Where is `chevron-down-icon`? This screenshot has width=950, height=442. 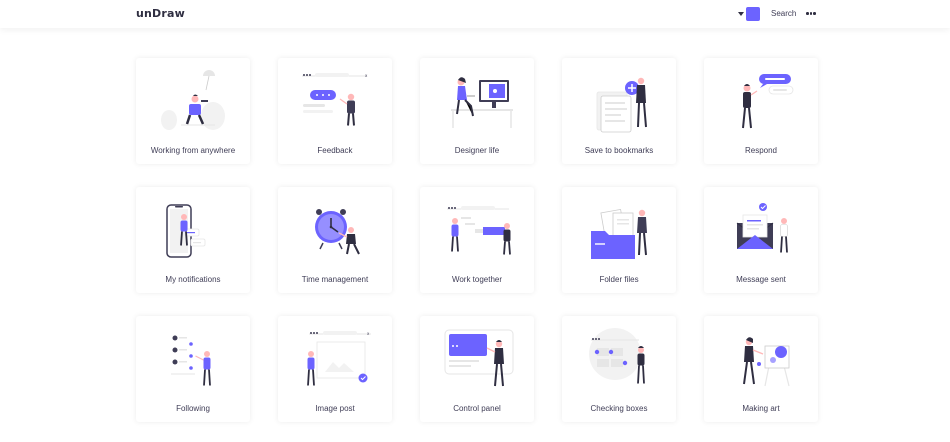
chevron-down-icon is located at coordinates (741, 14).